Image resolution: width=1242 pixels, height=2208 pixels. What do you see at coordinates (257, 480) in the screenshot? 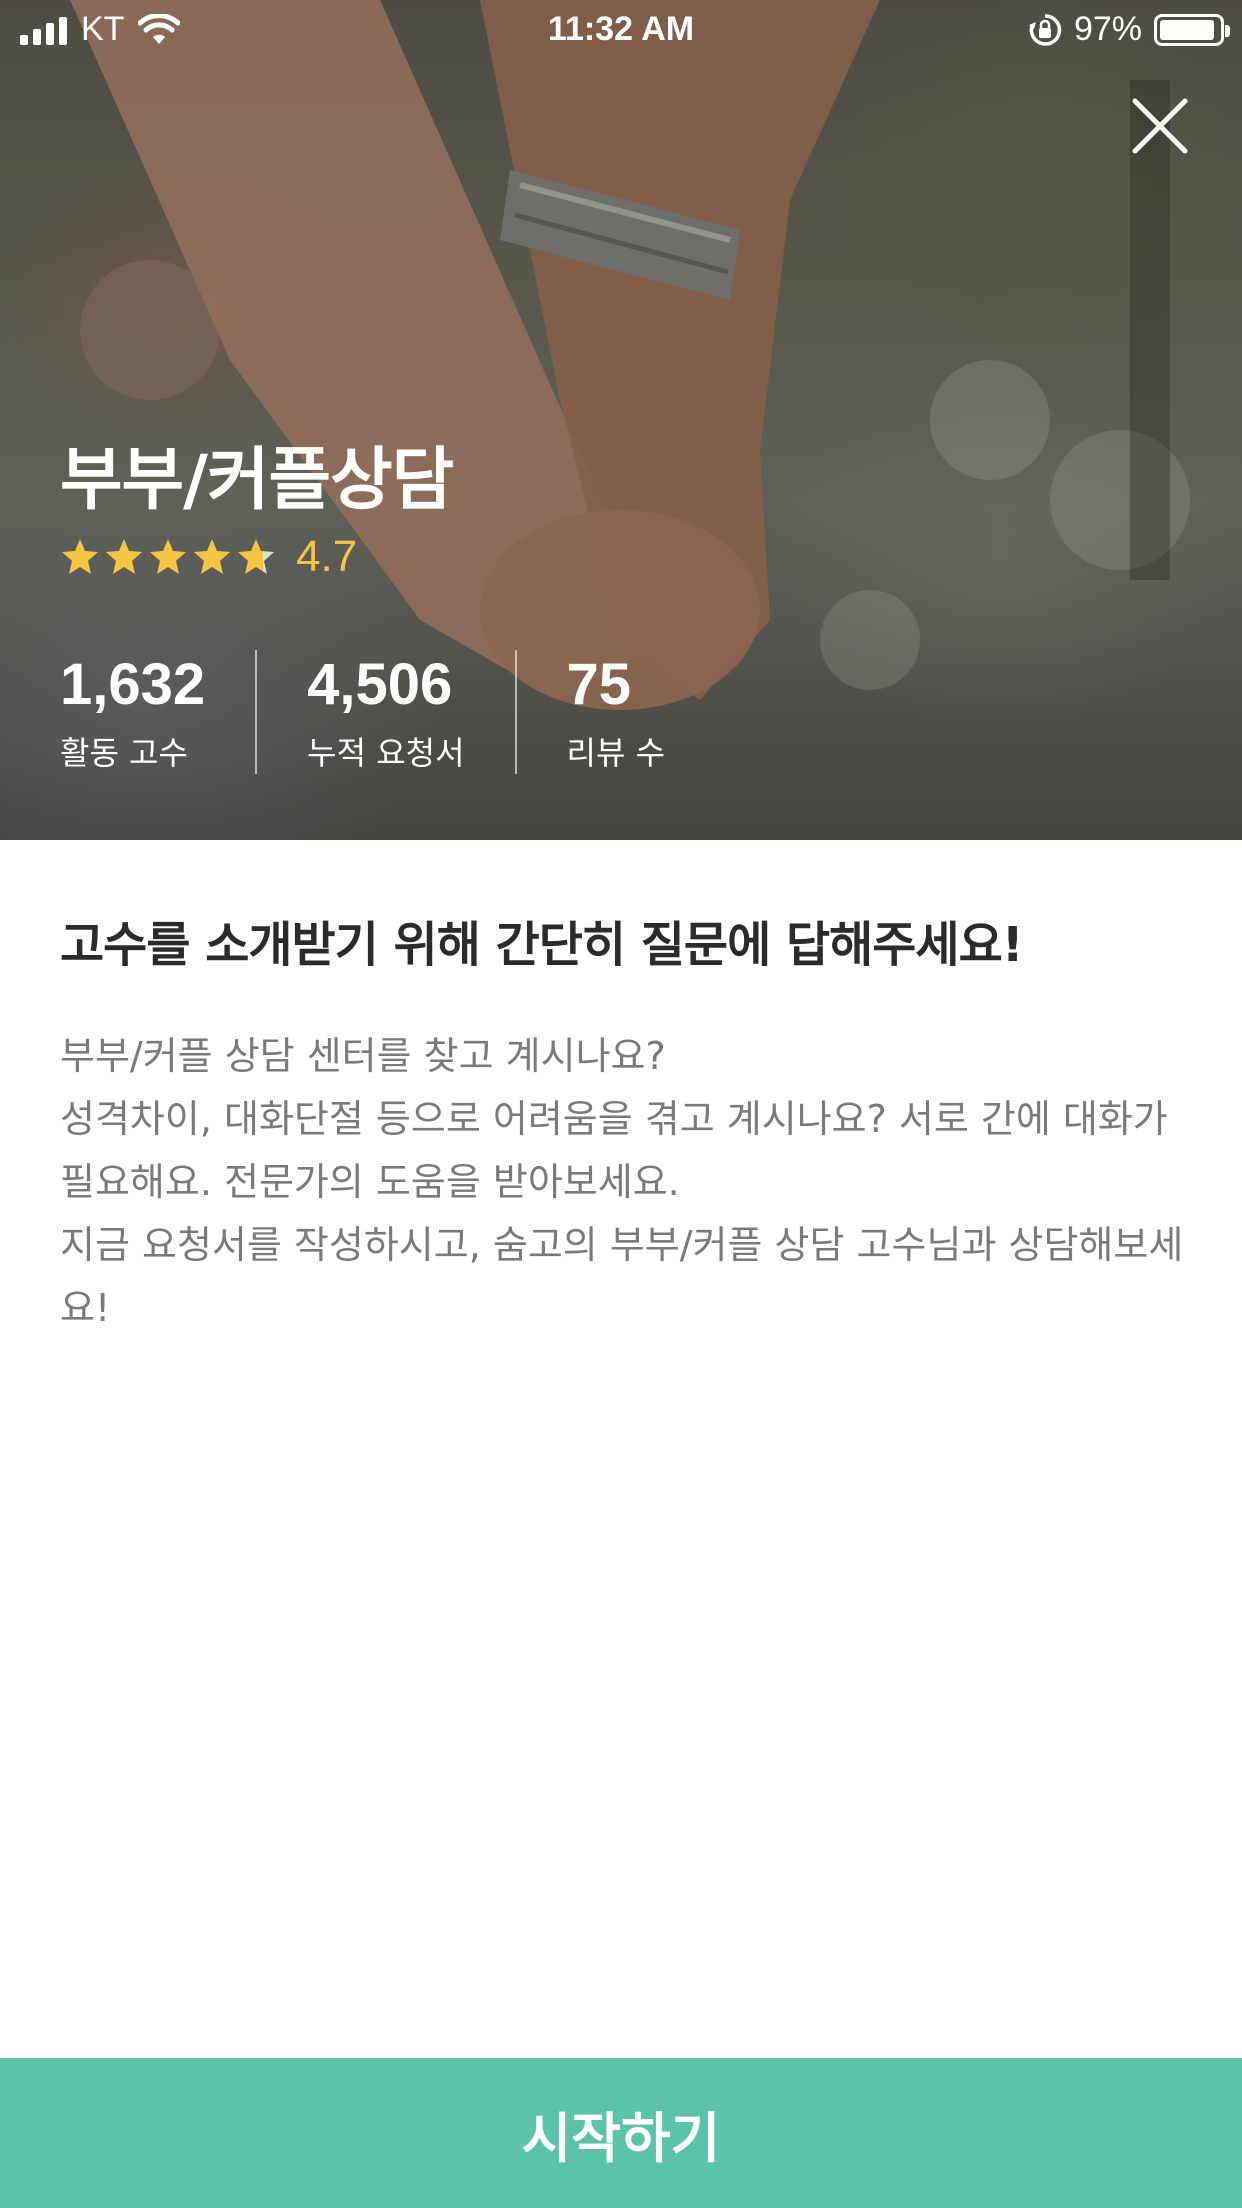
I see `service-title: 부부/커플상담` at bounding box center [257, 480].